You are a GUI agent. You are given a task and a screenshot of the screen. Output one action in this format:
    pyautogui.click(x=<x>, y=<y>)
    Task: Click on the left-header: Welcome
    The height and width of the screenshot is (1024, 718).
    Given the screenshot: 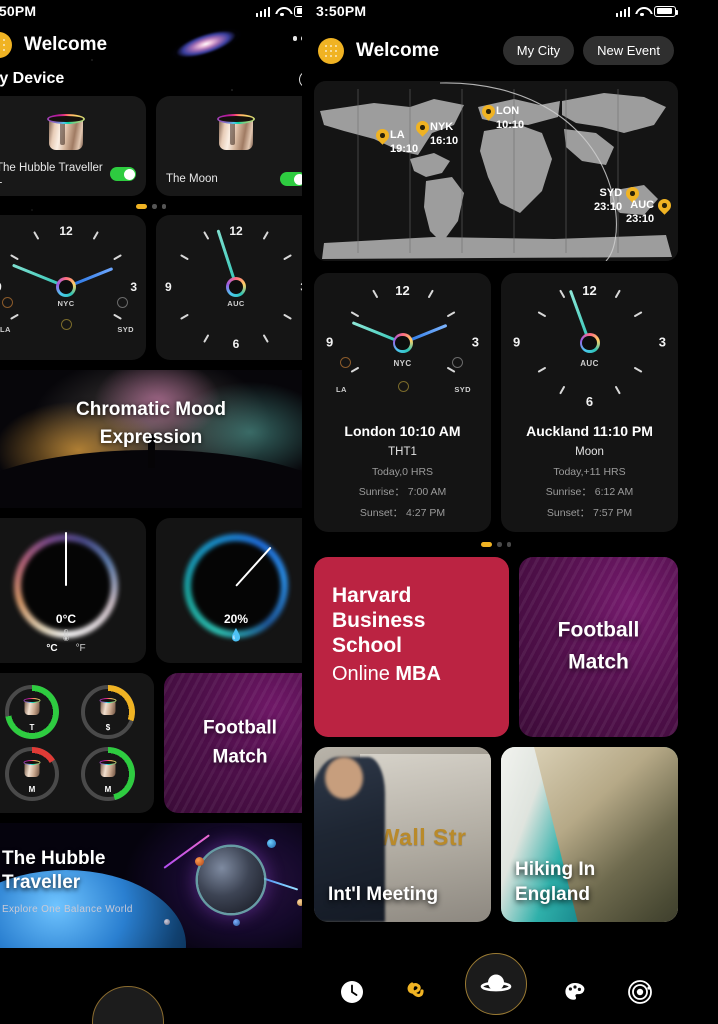 What is the action you would take?
    pyautogui.click(x=151, y=44)
    